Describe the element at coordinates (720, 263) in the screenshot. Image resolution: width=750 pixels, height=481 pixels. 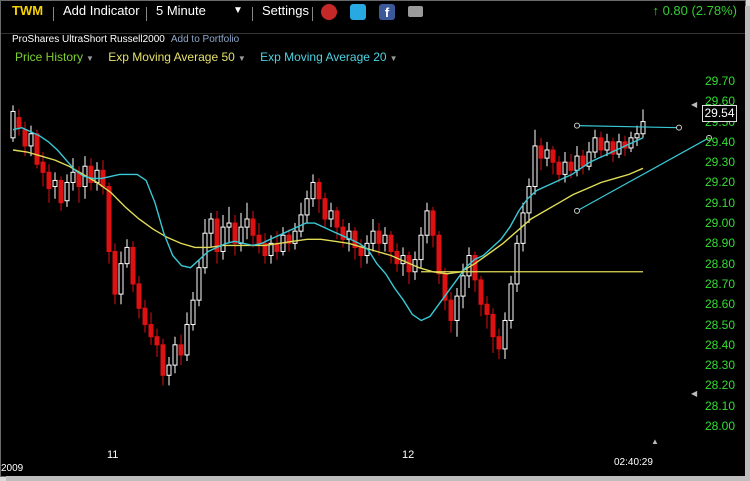
I see `price-tick-label: 28.80` at that location.